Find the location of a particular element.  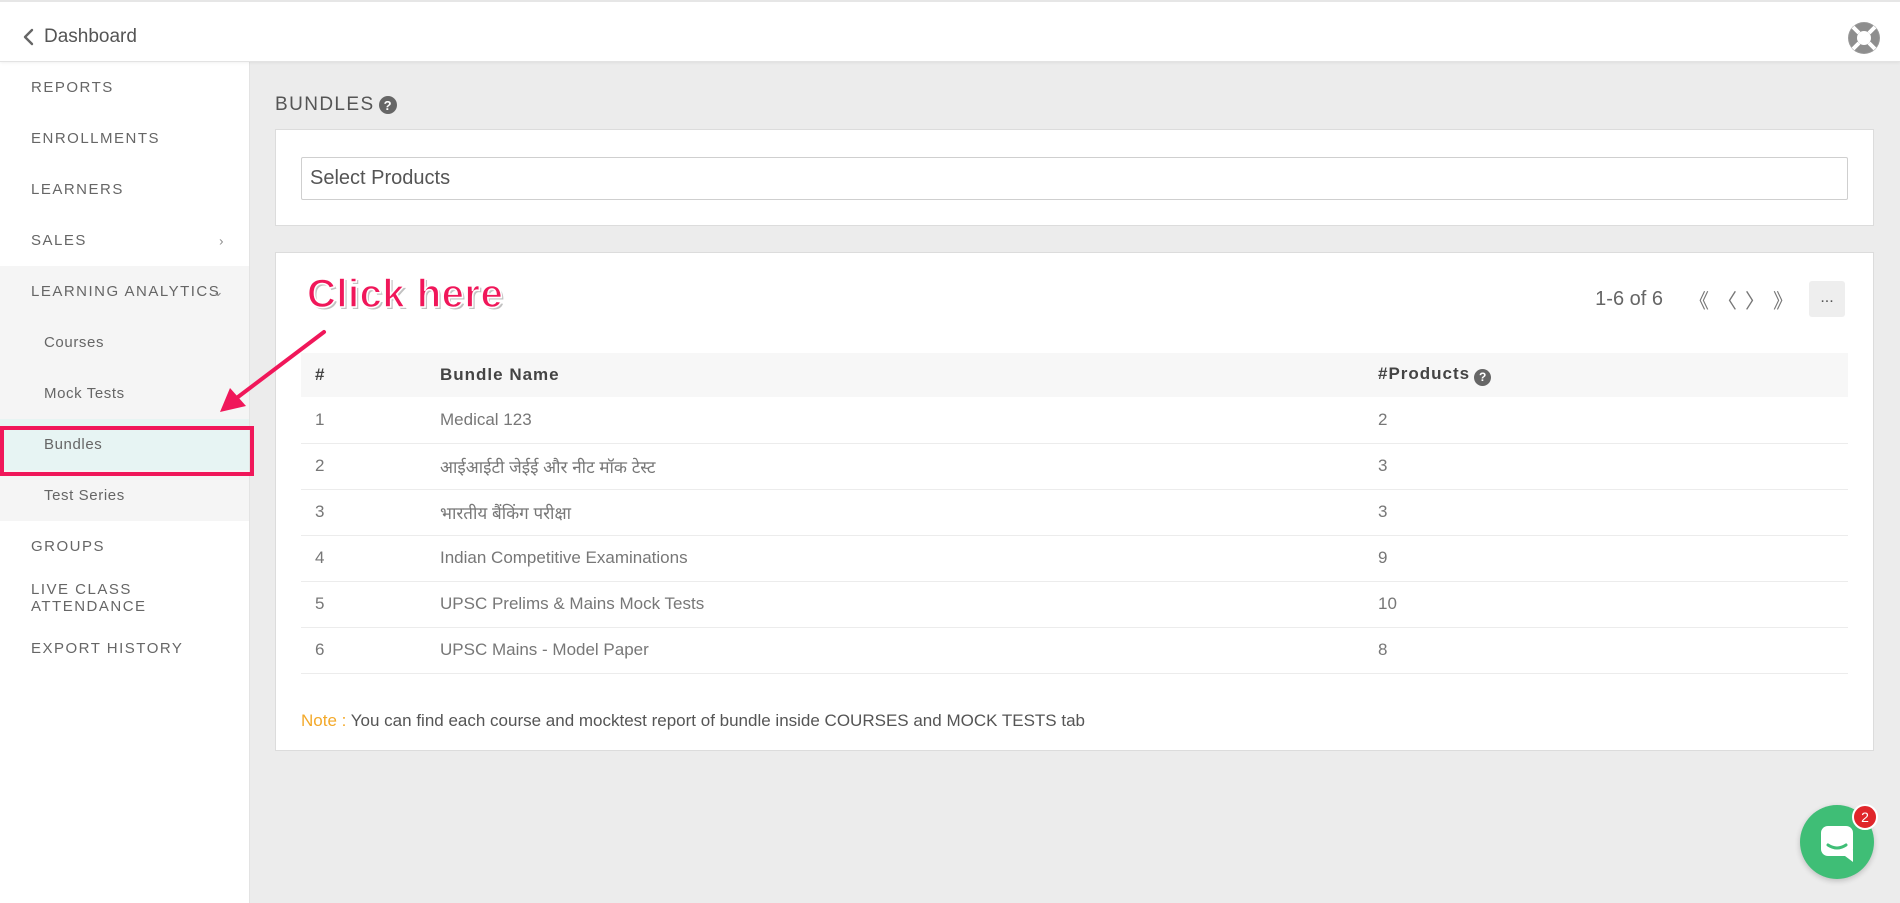

sidebar-item-learners: LEARNERS is located at coordinates (124, 189).